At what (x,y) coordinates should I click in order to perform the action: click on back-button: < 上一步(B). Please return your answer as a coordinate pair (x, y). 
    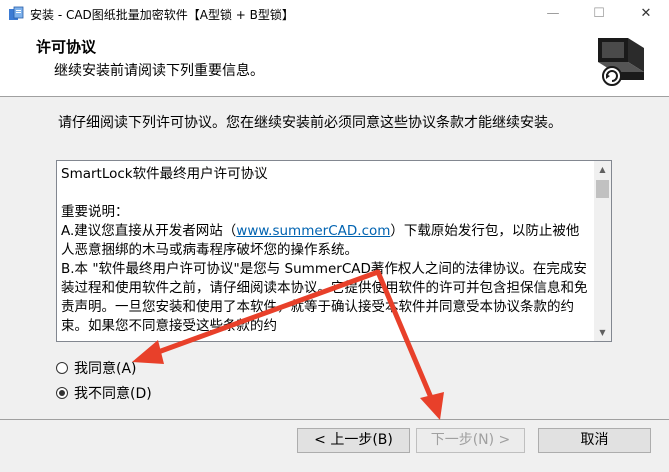
    Looking at the image, I should click on (353, 440).